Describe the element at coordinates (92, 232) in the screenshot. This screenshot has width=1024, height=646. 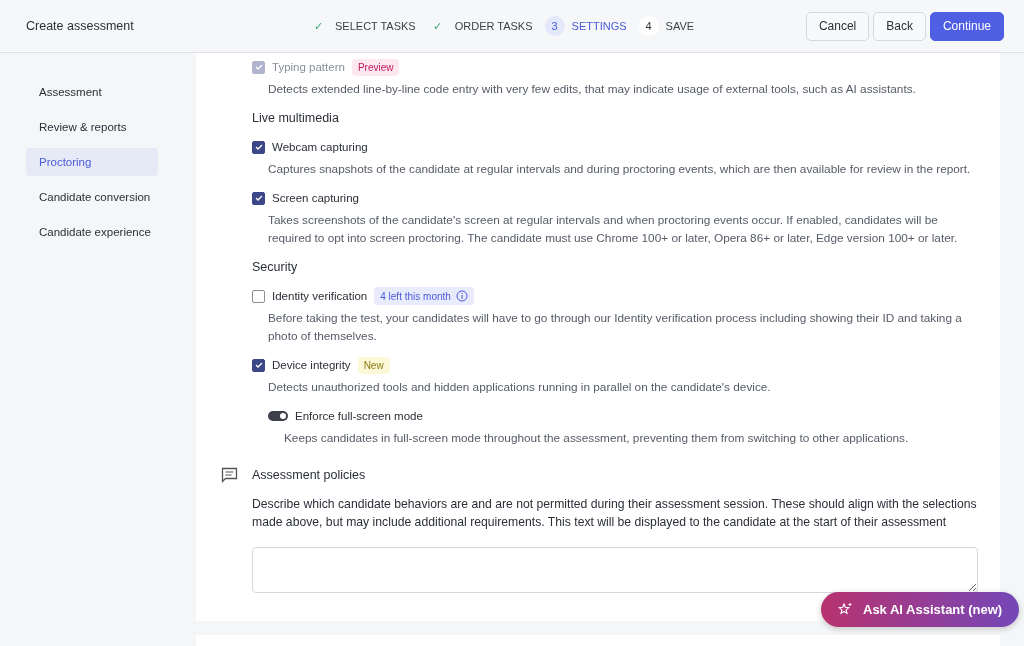
I see `sidebar-item: Candidate experience` at that location.